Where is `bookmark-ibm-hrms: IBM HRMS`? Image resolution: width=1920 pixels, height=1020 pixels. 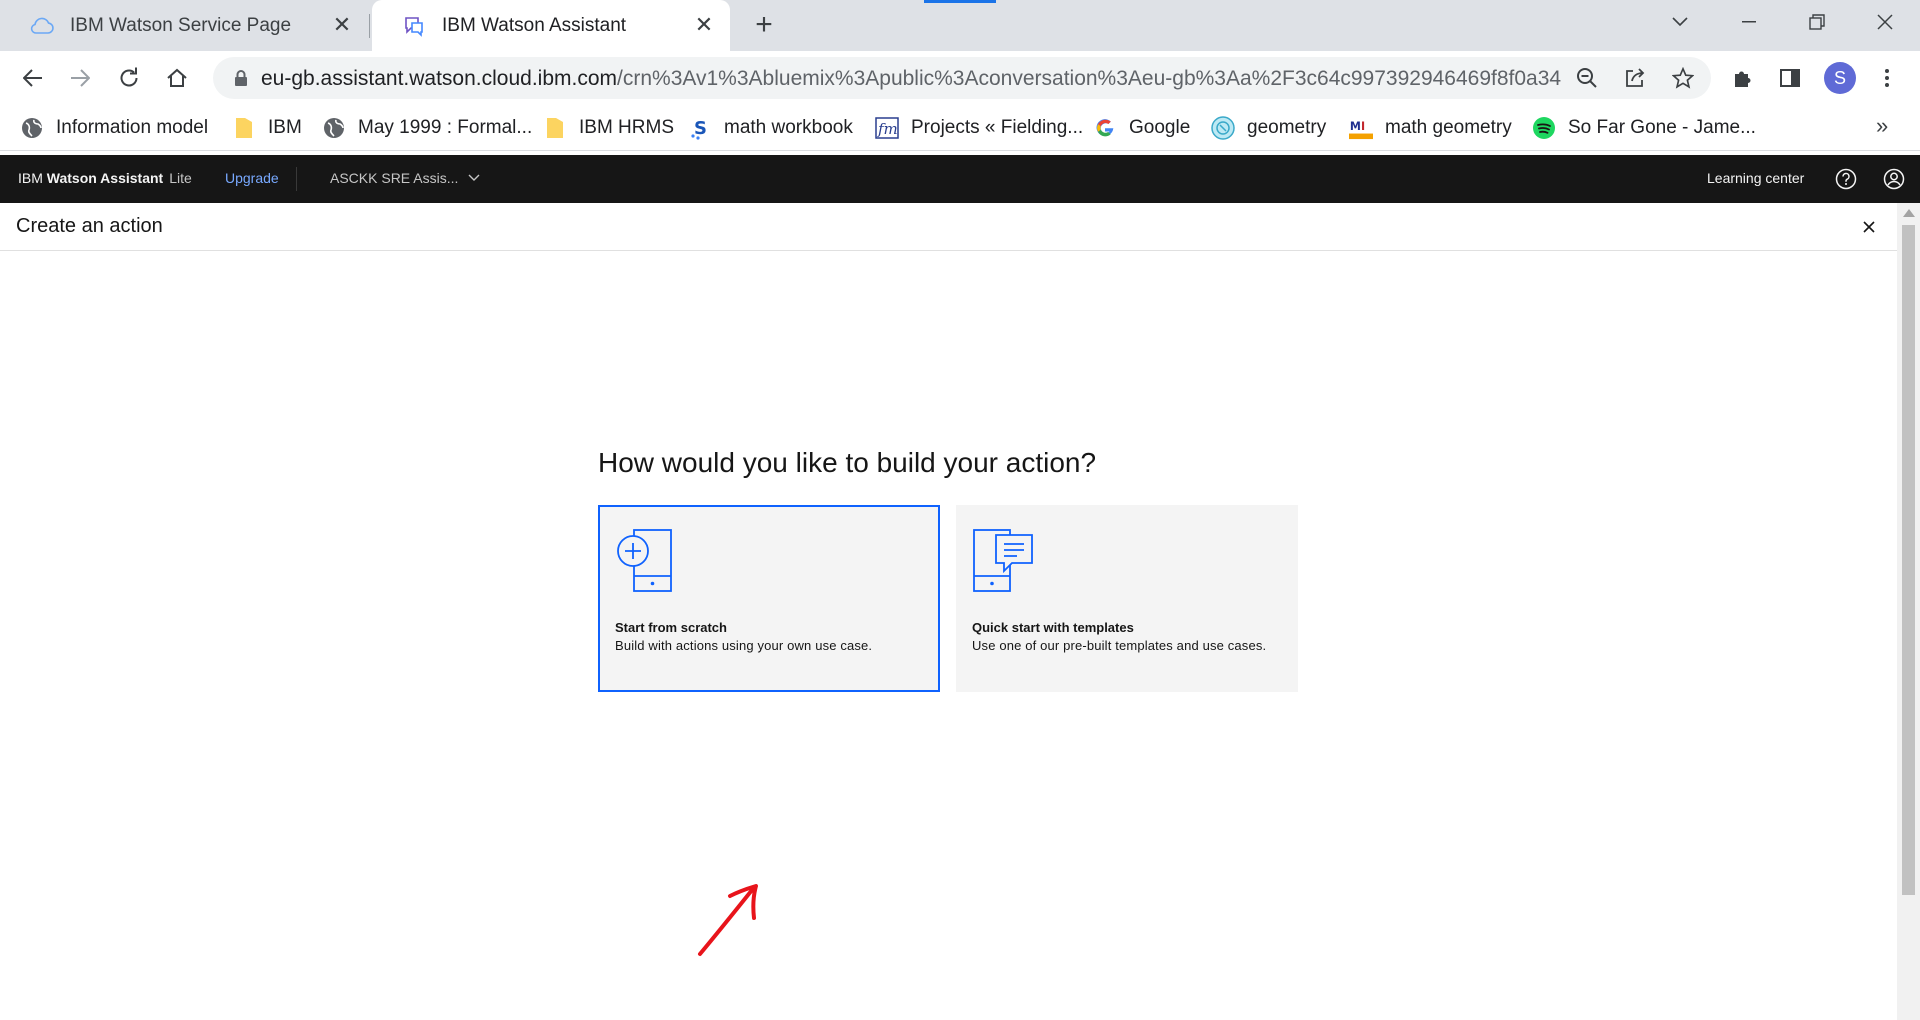 bookmark-ibm-hrms: IBM HRMS is located at coordinates (608, 128).